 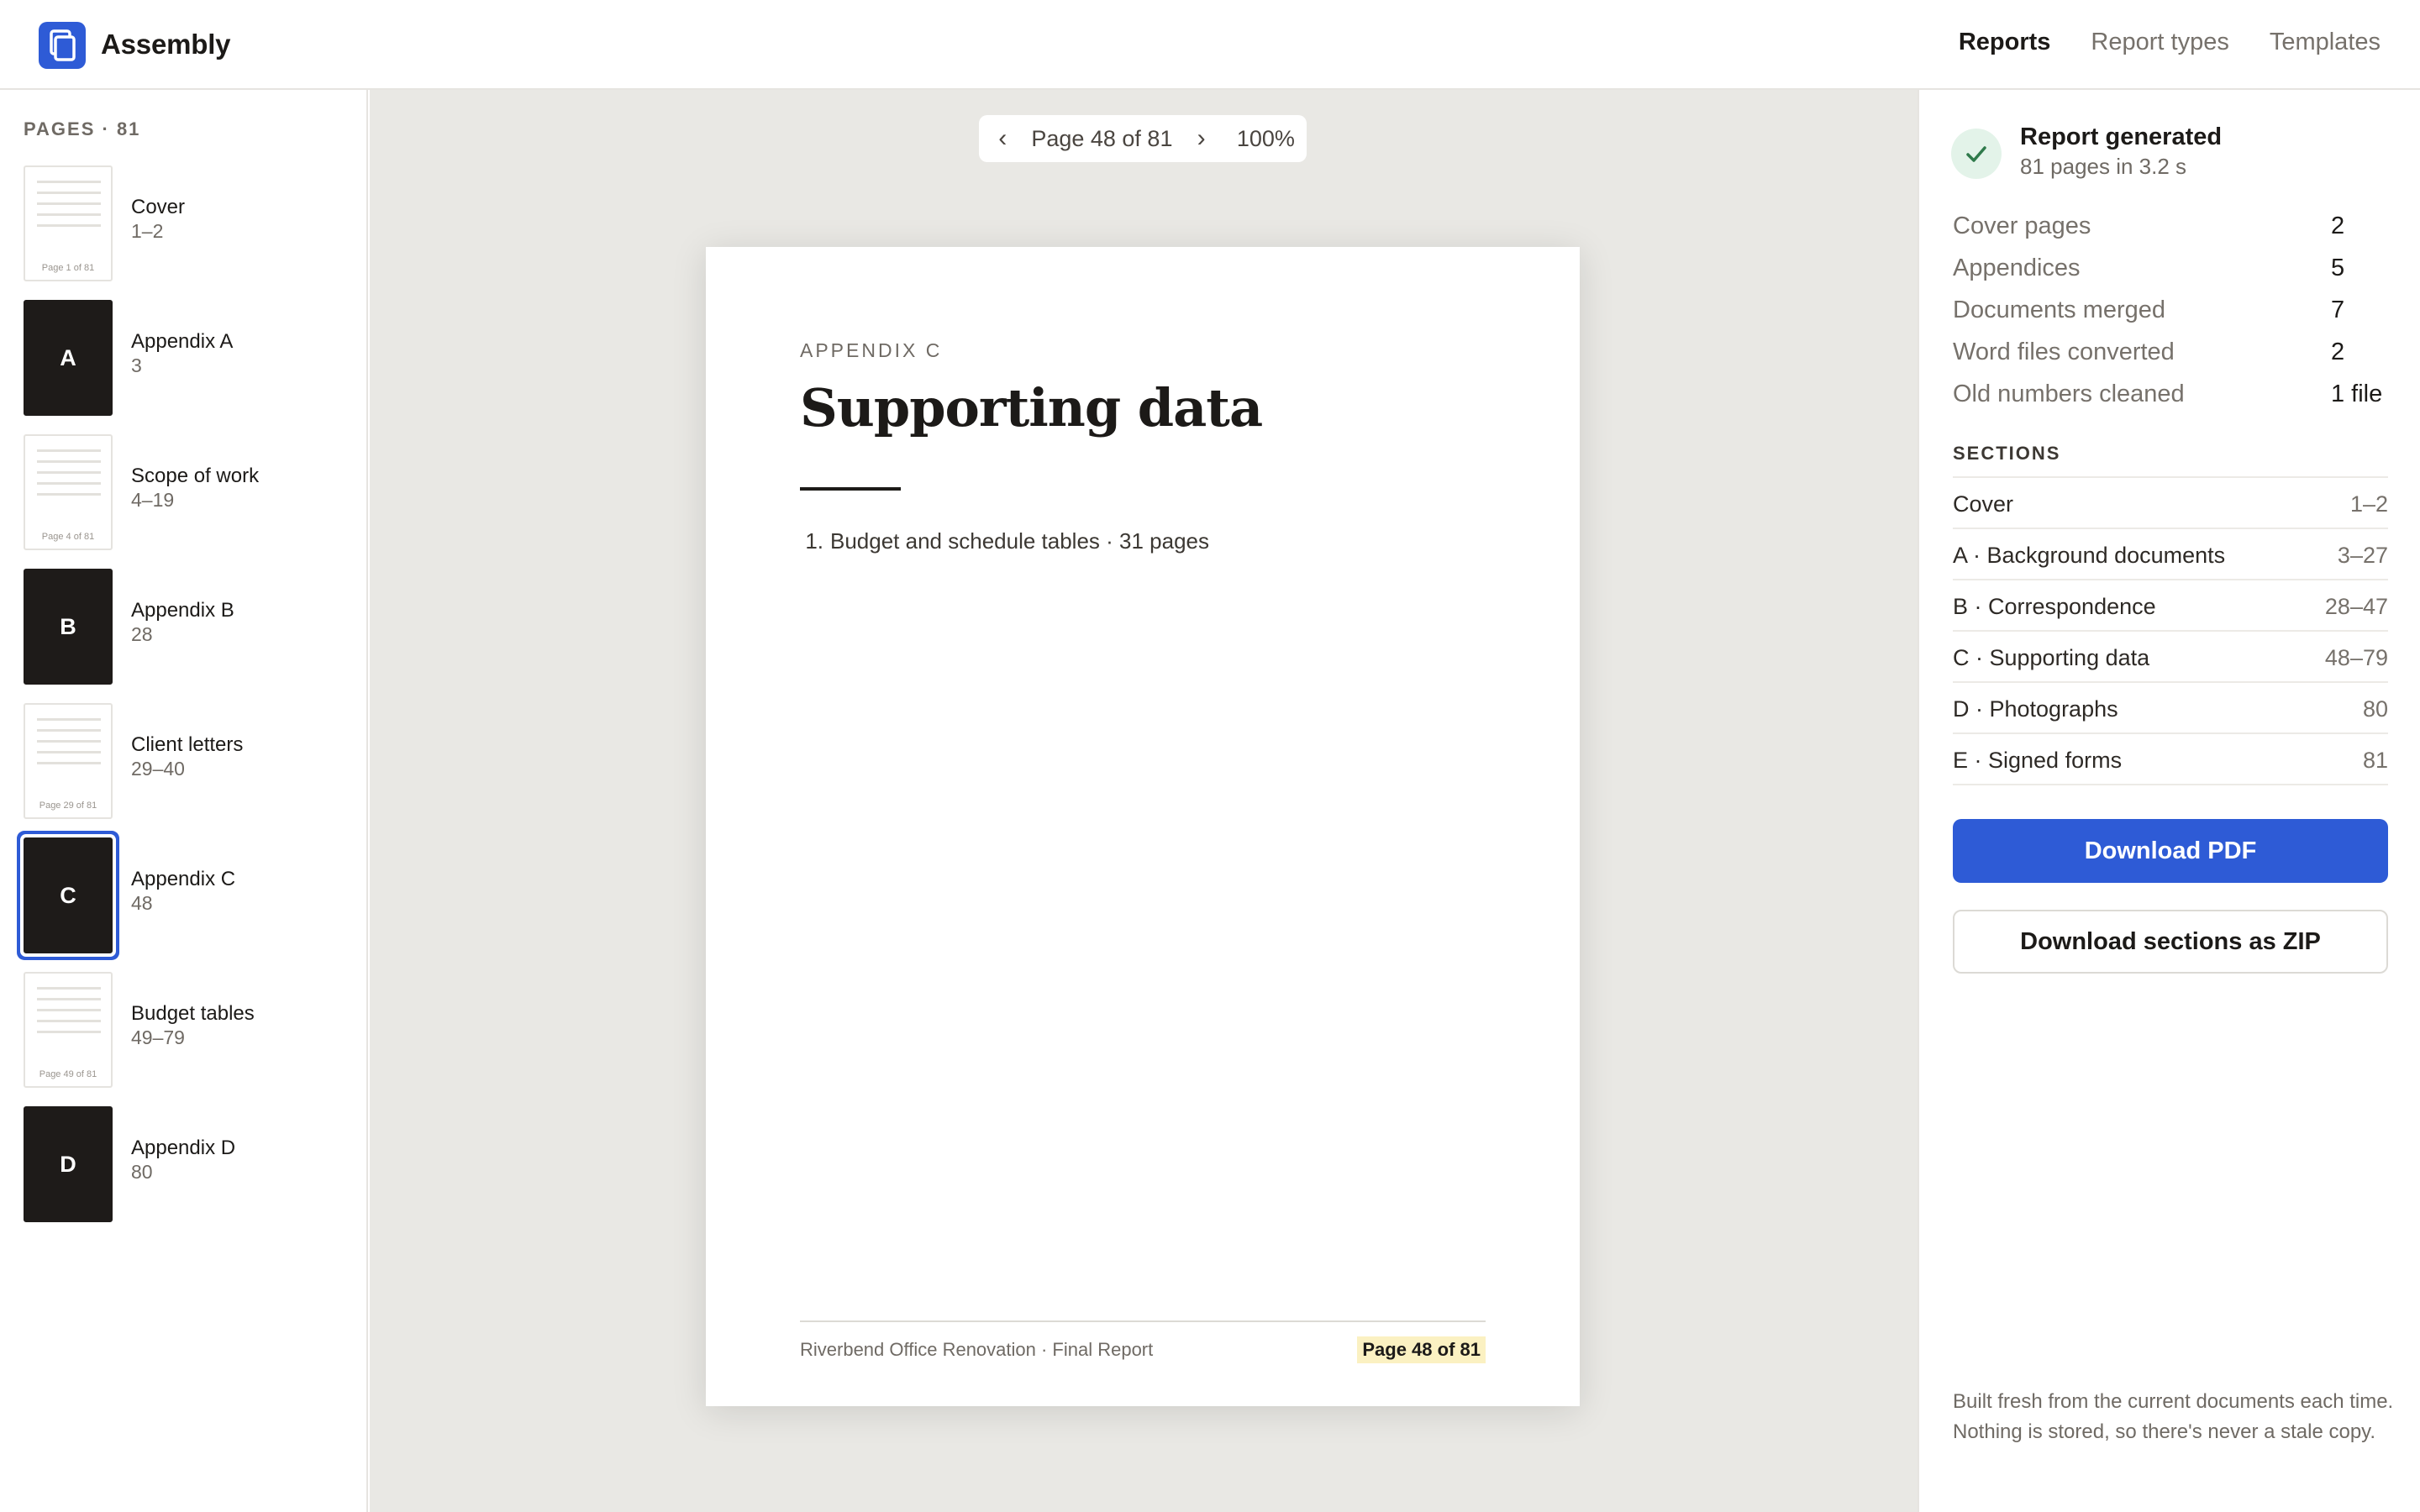 What do you see at coordinates (2017, 268) in the screenshot?
I see `stat-label: Appendices` at bounding box center [2017, 268].